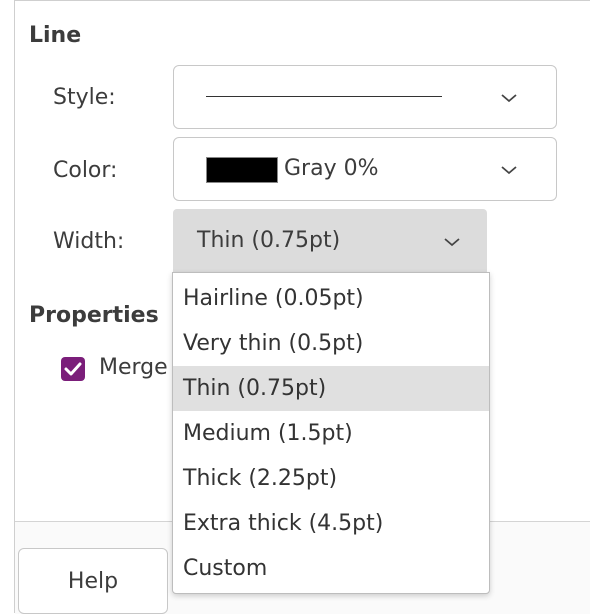 The height and width of the screenshot is (614, 590). I want to click on width-option-very-thin: Very thin (0.5pt), so click(331, 343).